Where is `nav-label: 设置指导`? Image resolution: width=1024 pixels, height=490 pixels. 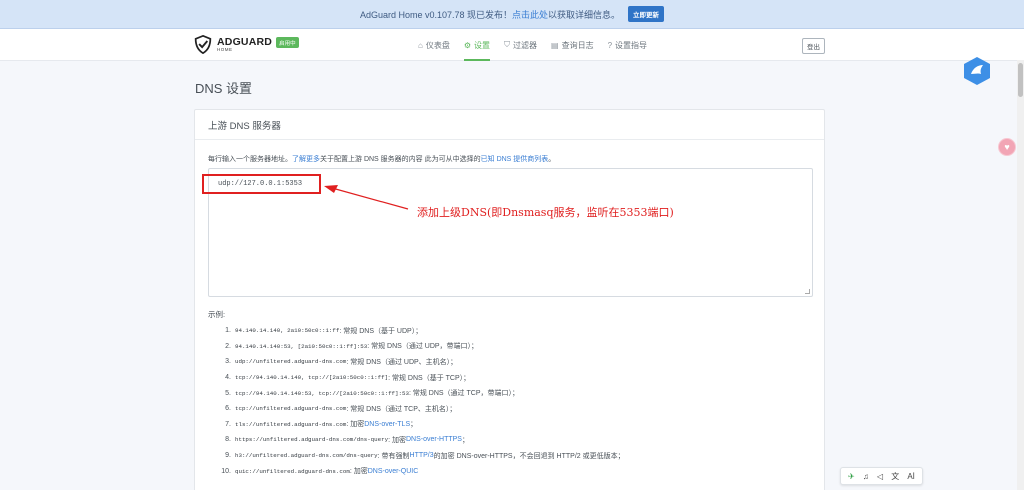 nav-label: 设置指导 is located at coordinates (631, 45).